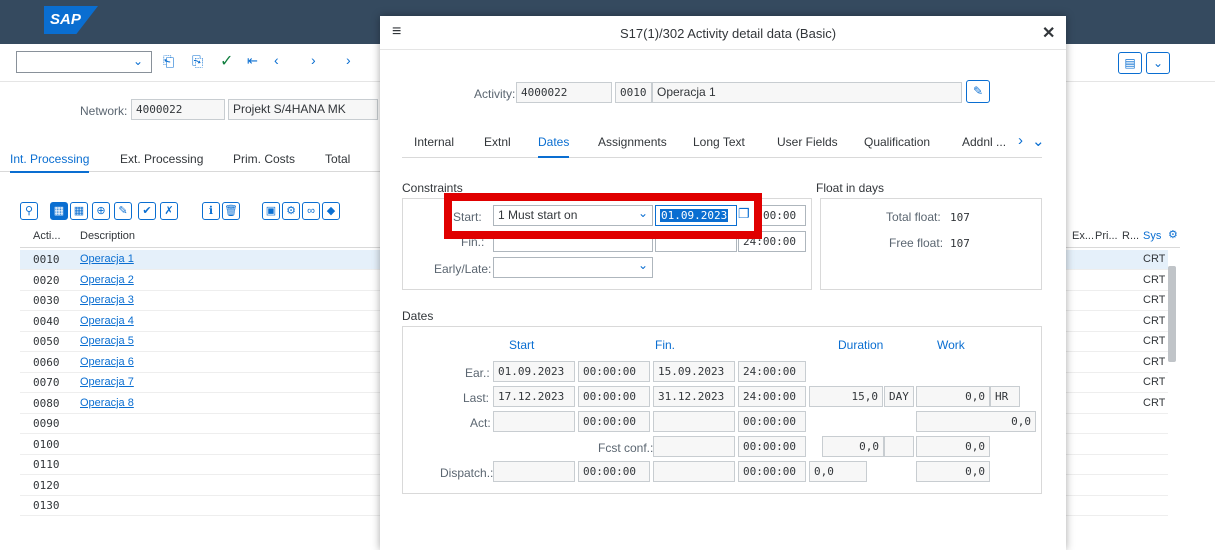 The height and width of the screenshot is (550, 1215). Describe the element at coordinates (84, 62) in the screenshot. I see `command-field: ⌄` at that location.